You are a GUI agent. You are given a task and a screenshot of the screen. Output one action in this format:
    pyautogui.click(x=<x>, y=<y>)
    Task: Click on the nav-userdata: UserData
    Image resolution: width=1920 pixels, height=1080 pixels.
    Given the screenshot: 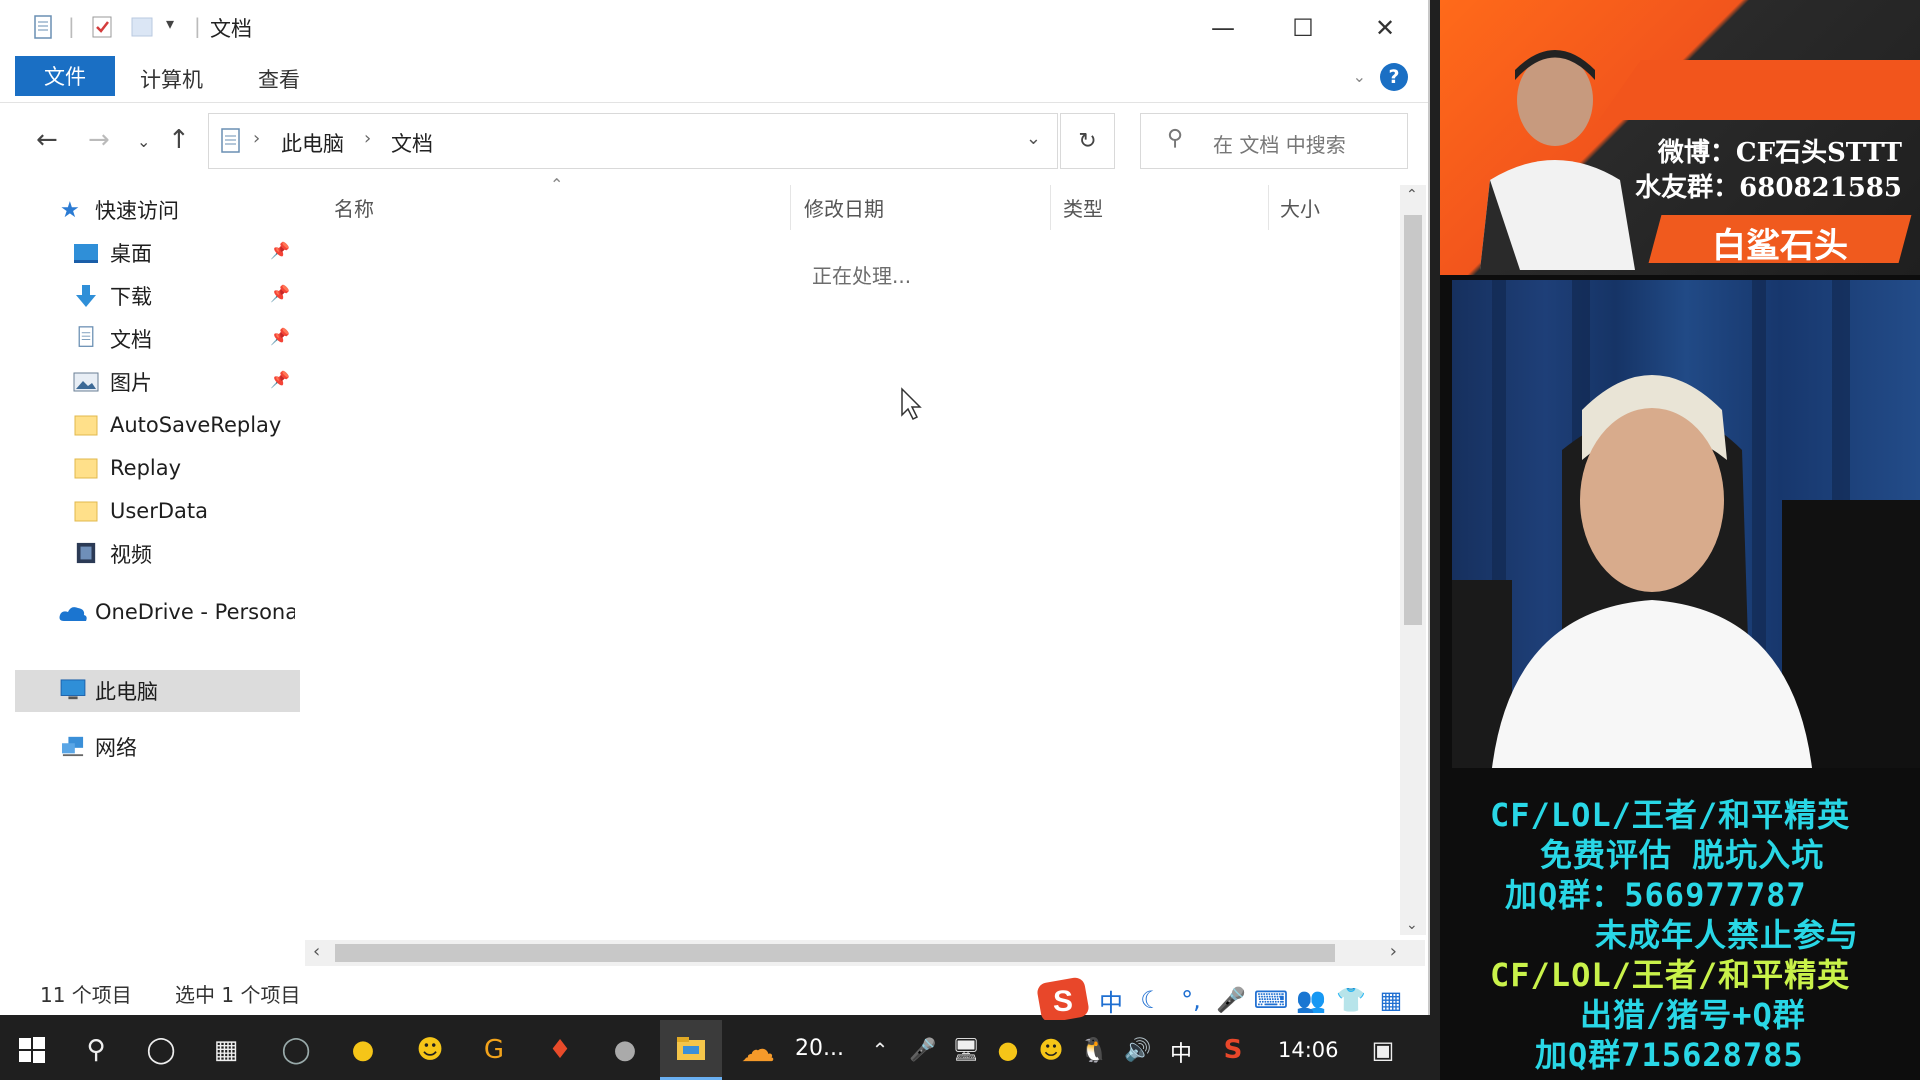 What is the action you would take?
    pyautogui.click(x=157, y=511)
    